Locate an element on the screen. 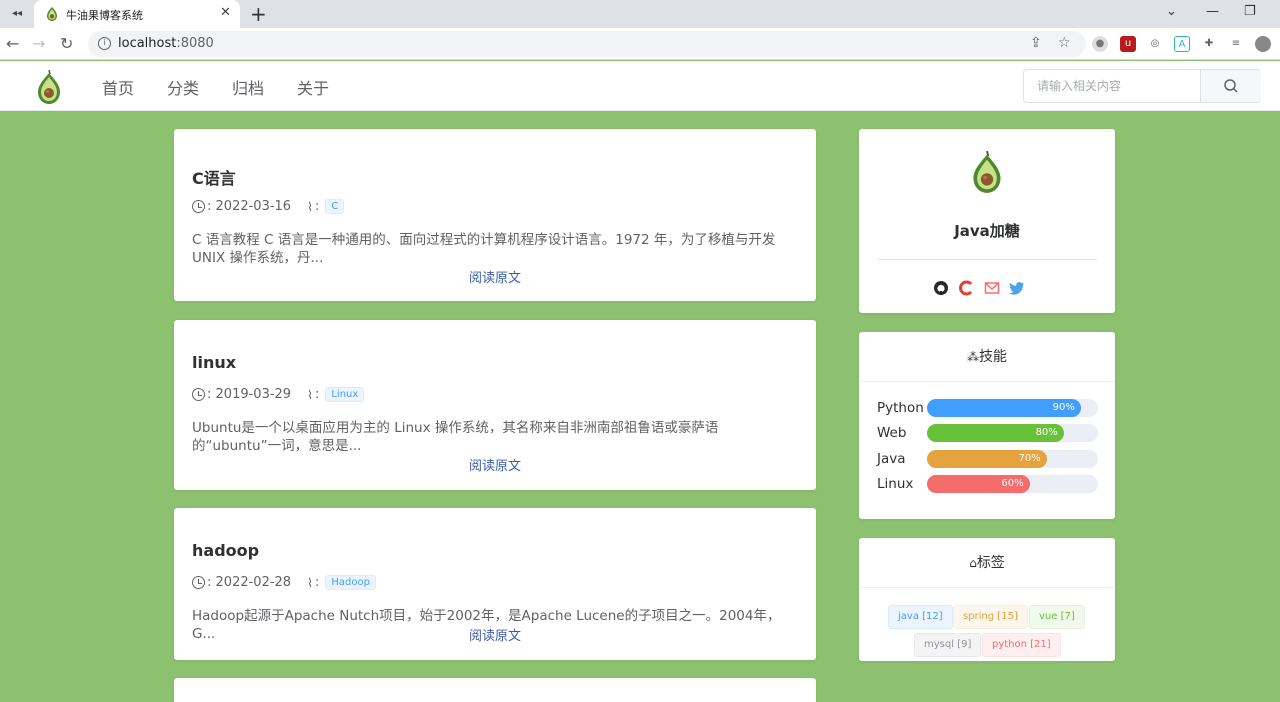  csdn-icon is located at coordinates (966, 288).